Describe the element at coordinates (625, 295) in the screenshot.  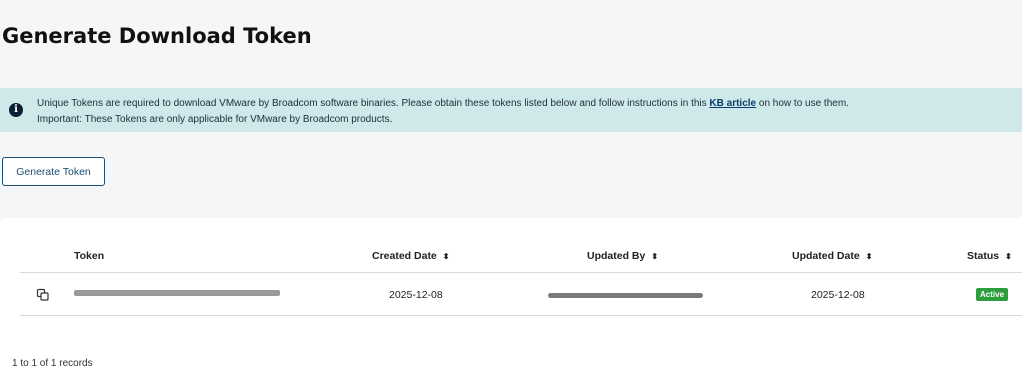
I see `updated-by-redacted` at that location.